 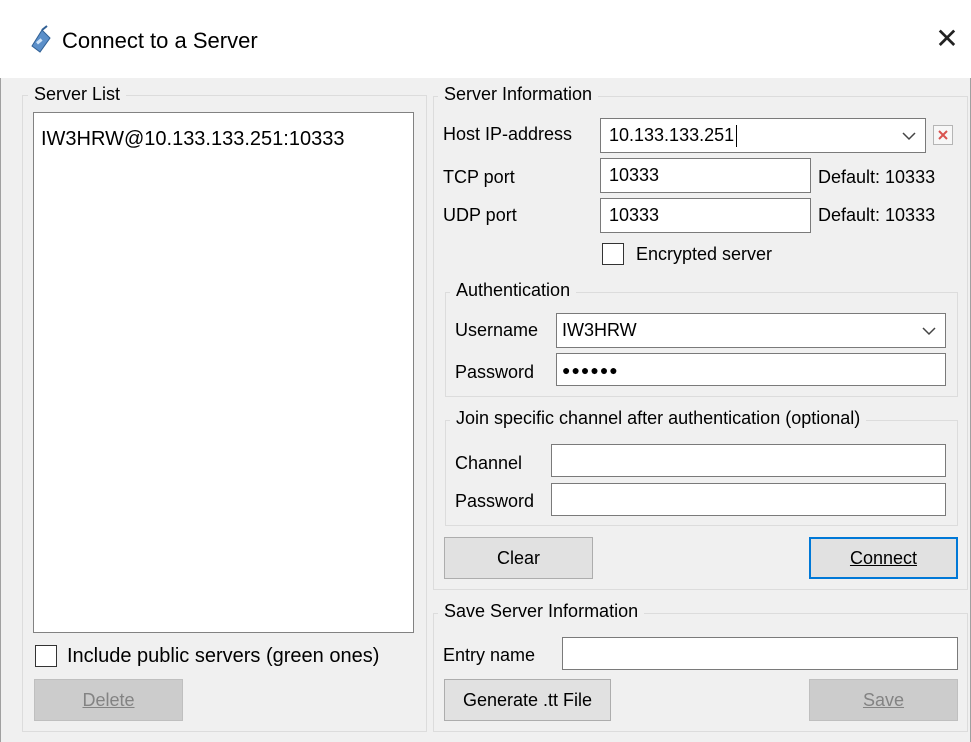 I want to click on host-ip-label: Host IP-address, so click(x=508, y=134).